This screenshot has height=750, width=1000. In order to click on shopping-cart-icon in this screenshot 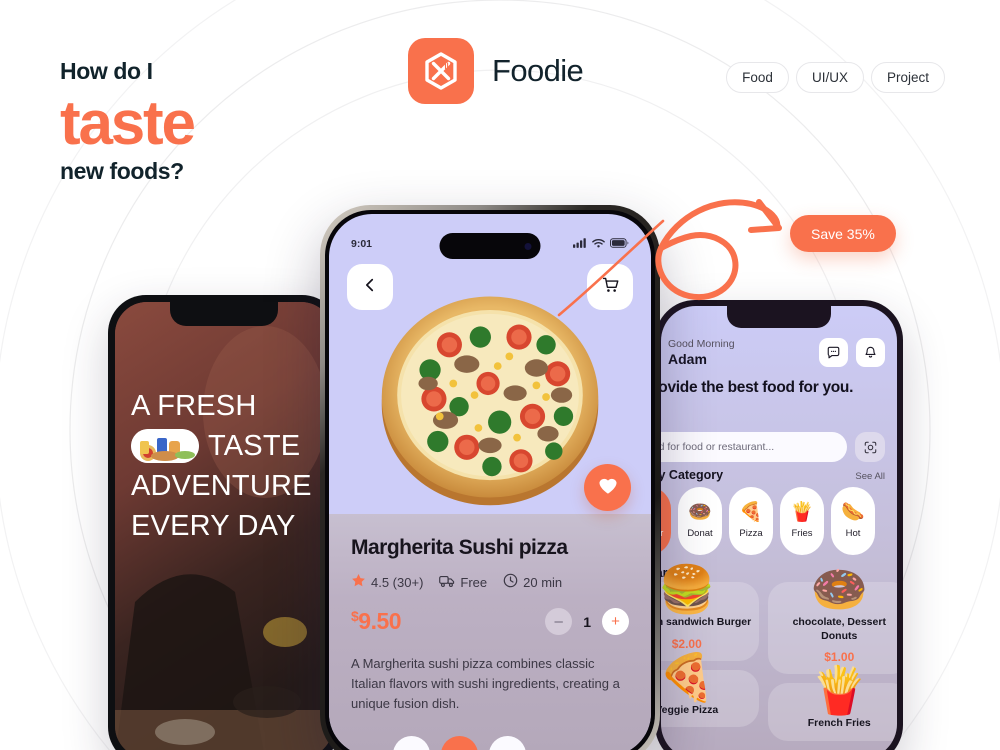, I will do `click(610, 287)`.